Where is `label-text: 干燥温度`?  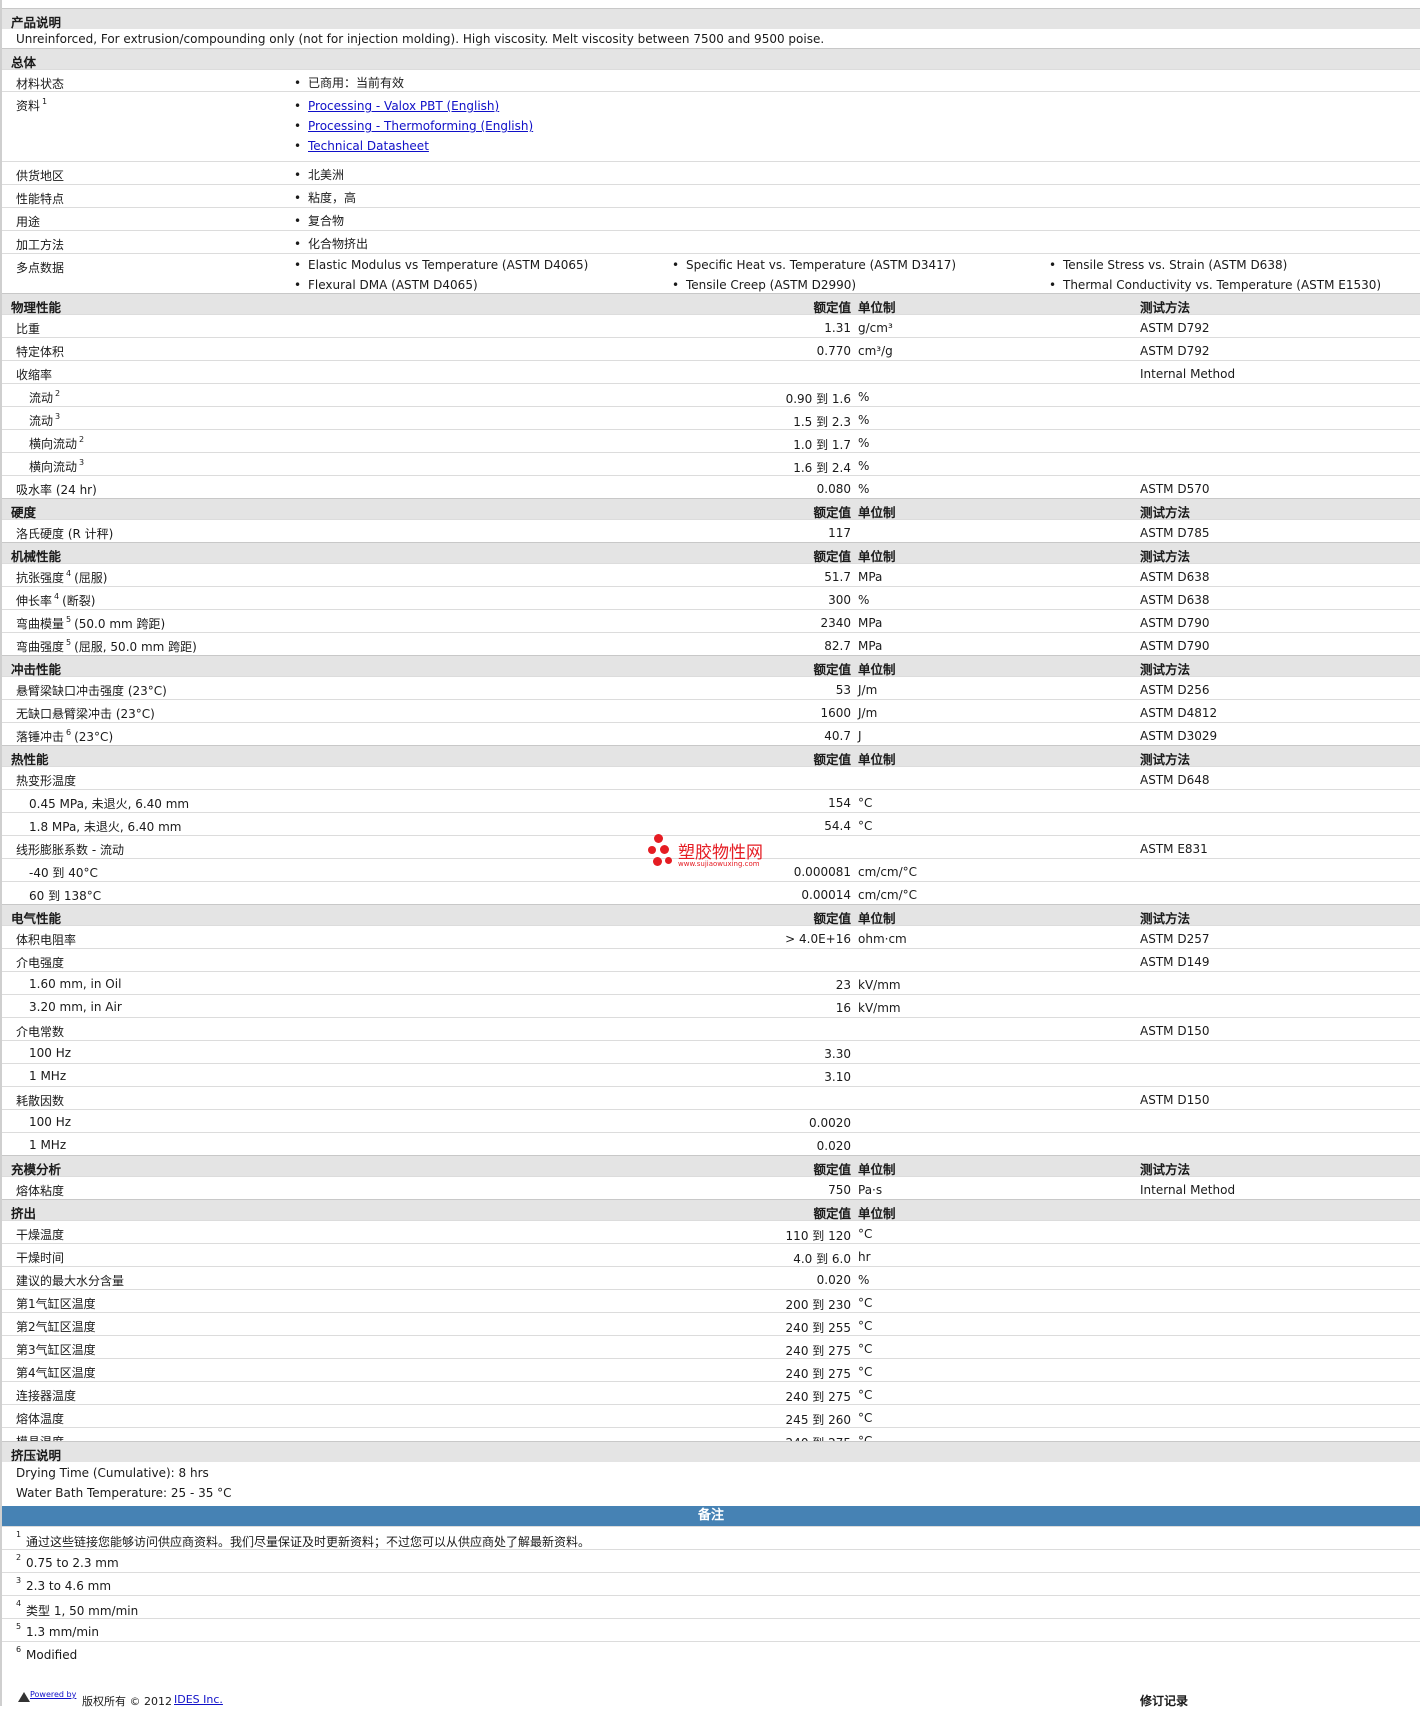 label-text: 干燥温度 is located at coordinates (40, 1235).